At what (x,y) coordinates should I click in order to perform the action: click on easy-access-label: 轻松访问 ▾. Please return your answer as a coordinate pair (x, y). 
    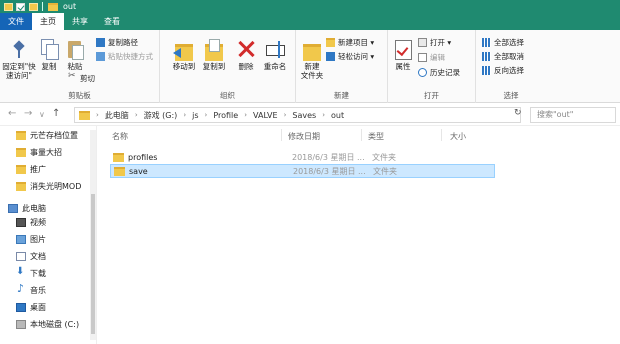
    Looking at the image, I should click on (356, 56).